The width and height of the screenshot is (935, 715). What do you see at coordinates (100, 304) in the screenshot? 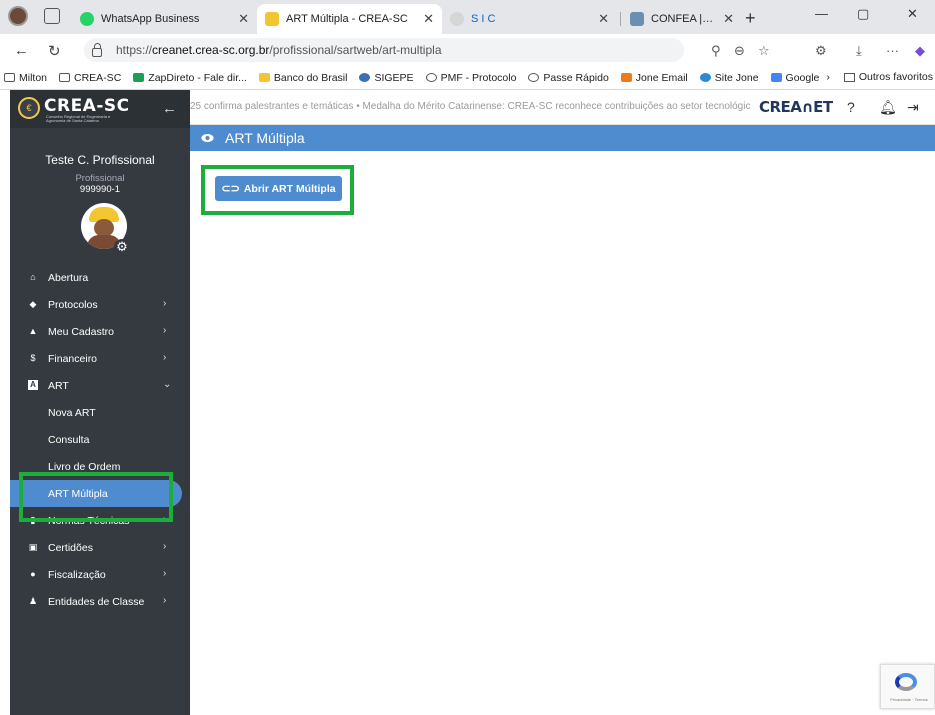
I see `sidebar-item-protocolos: ◆ Protocolos ›` at bounding box center [100, 304].